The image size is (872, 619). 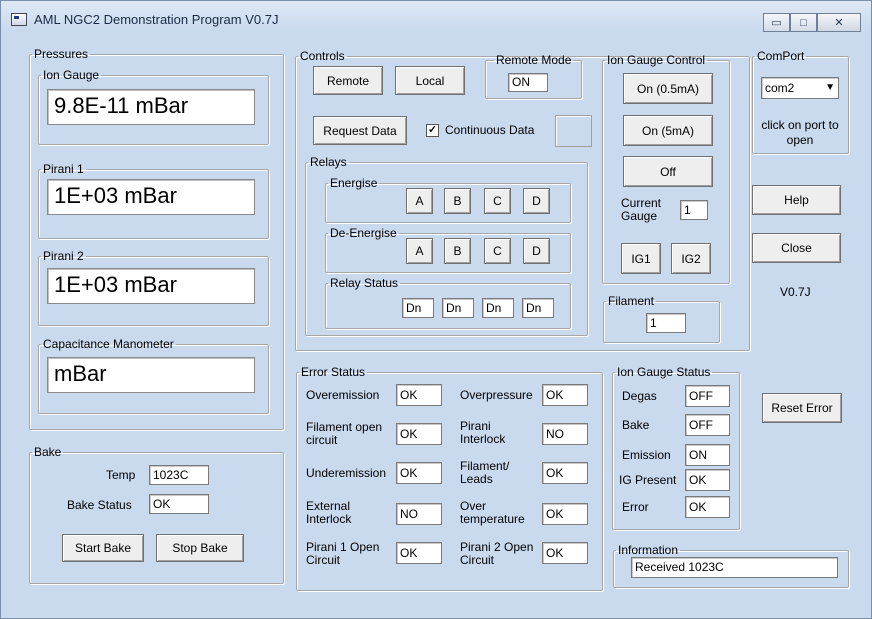 I want to click on error-status-legend: Error Status, so click(x=333, y=372).